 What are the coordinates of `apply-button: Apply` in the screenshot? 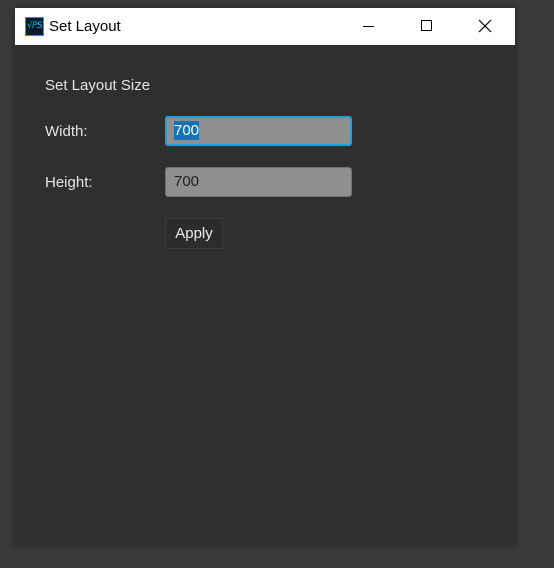 It's located at (194, 233).